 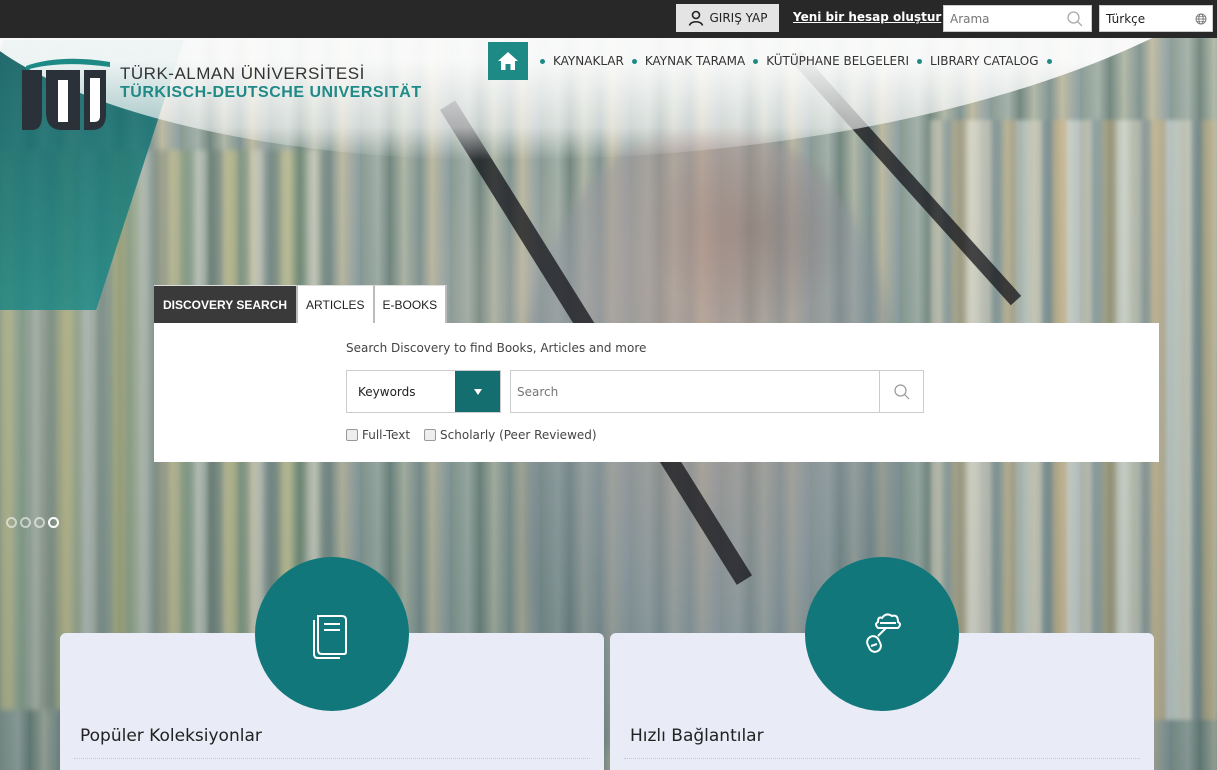 What do you see at coordinates (695, 391) in the screenshot?
I see `discovery-search-input` at bounding box center [695, 391].